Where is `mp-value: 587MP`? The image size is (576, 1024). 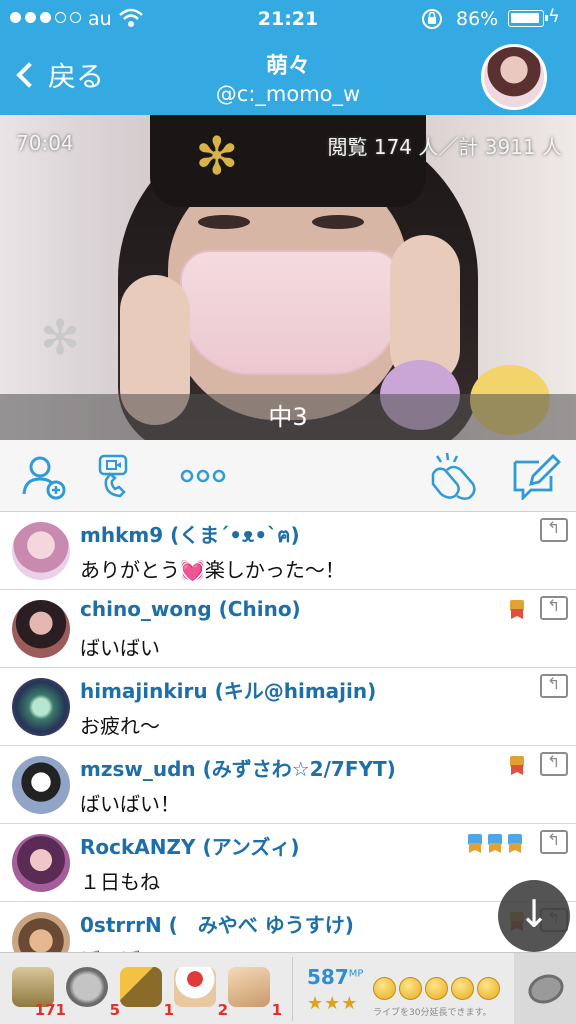
mp-value: 587MP is located at coordinates (335, 977).